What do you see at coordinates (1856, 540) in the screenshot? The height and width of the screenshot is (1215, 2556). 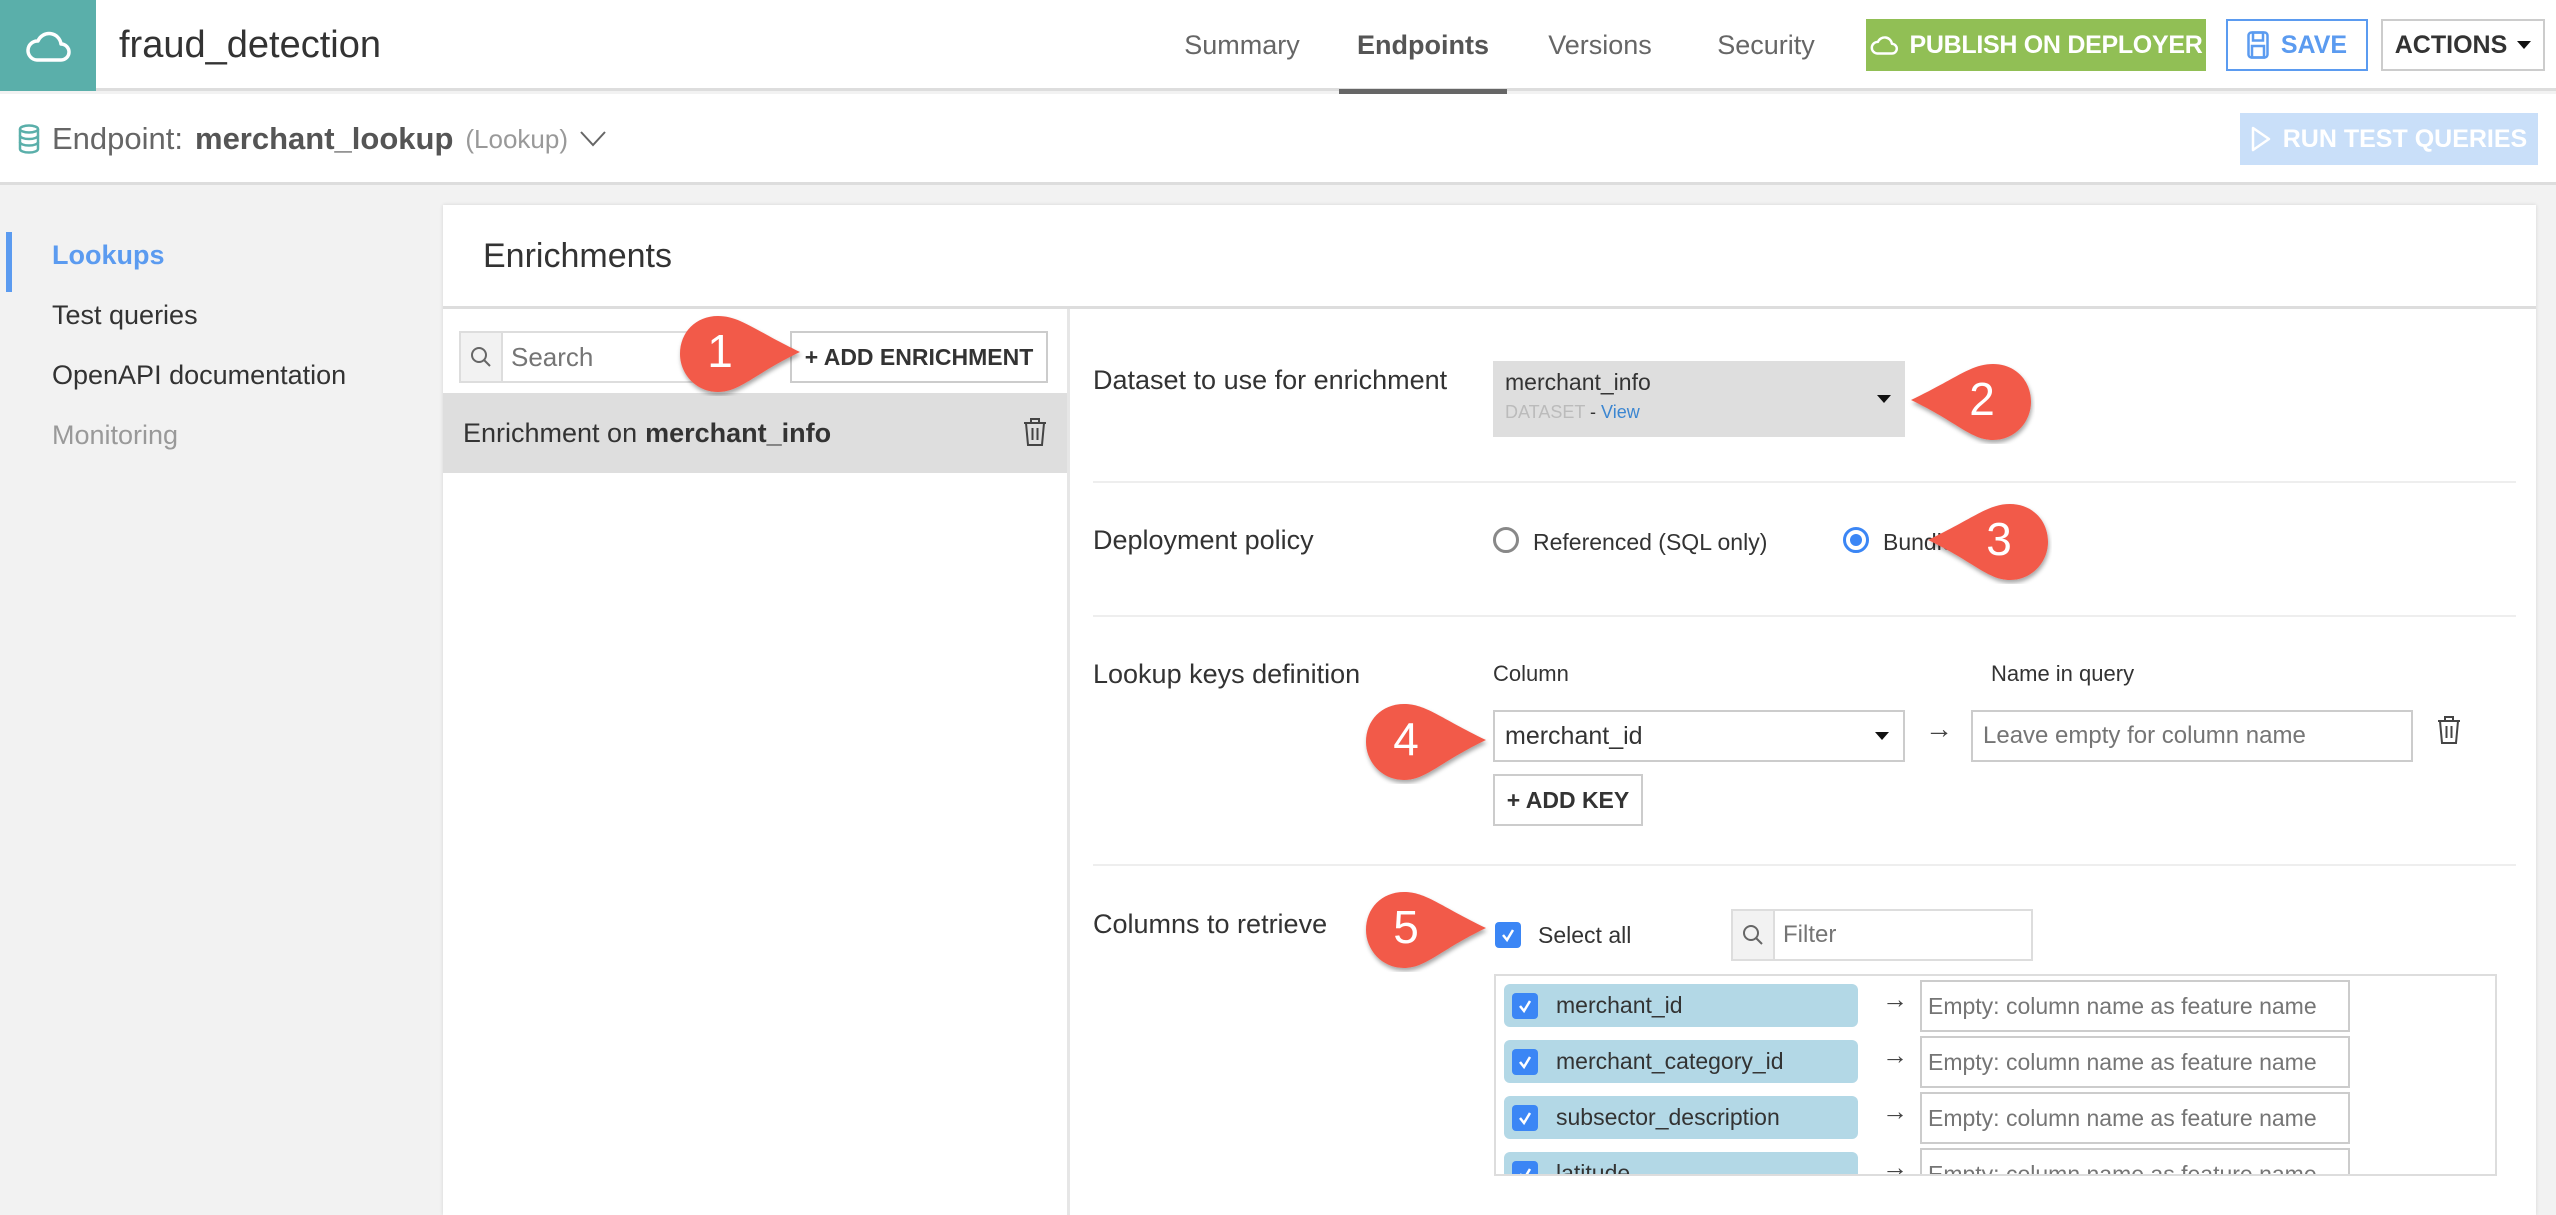 I see `radio-bundled` at bounding box center [1856, 540].